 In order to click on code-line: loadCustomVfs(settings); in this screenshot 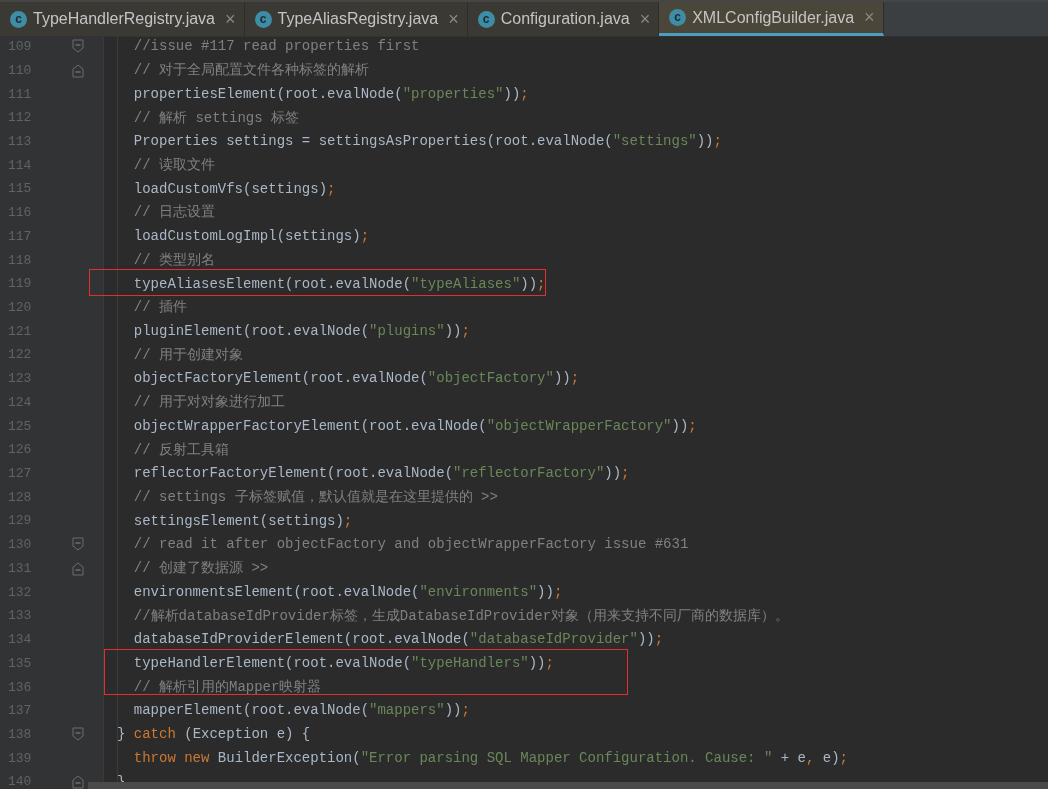, I will do `click(234, 188)`.